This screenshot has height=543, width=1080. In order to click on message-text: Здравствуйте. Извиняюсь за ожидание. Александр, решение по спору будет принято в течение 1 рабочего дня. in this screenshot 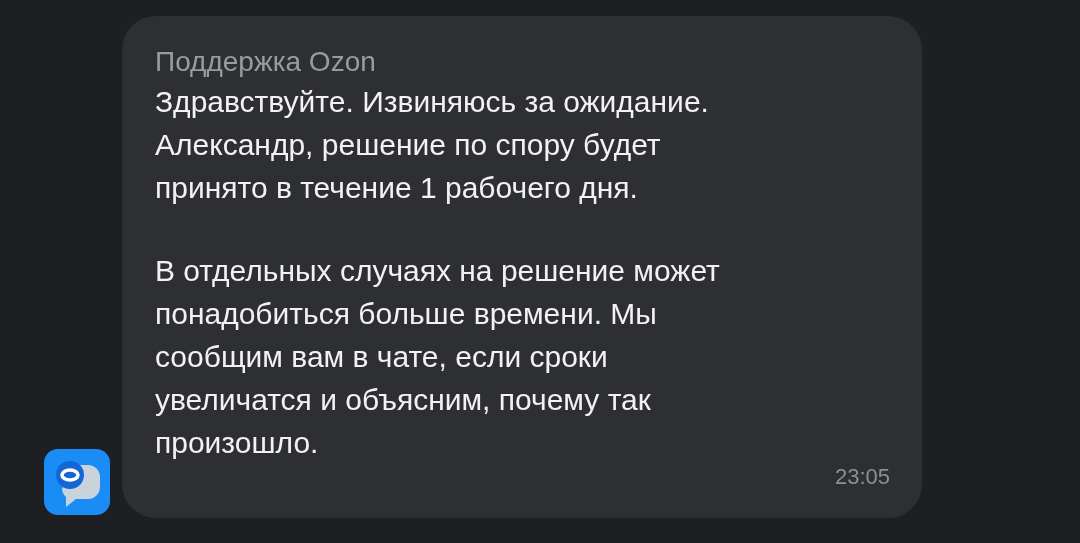, I will do `click(432, 145)`.